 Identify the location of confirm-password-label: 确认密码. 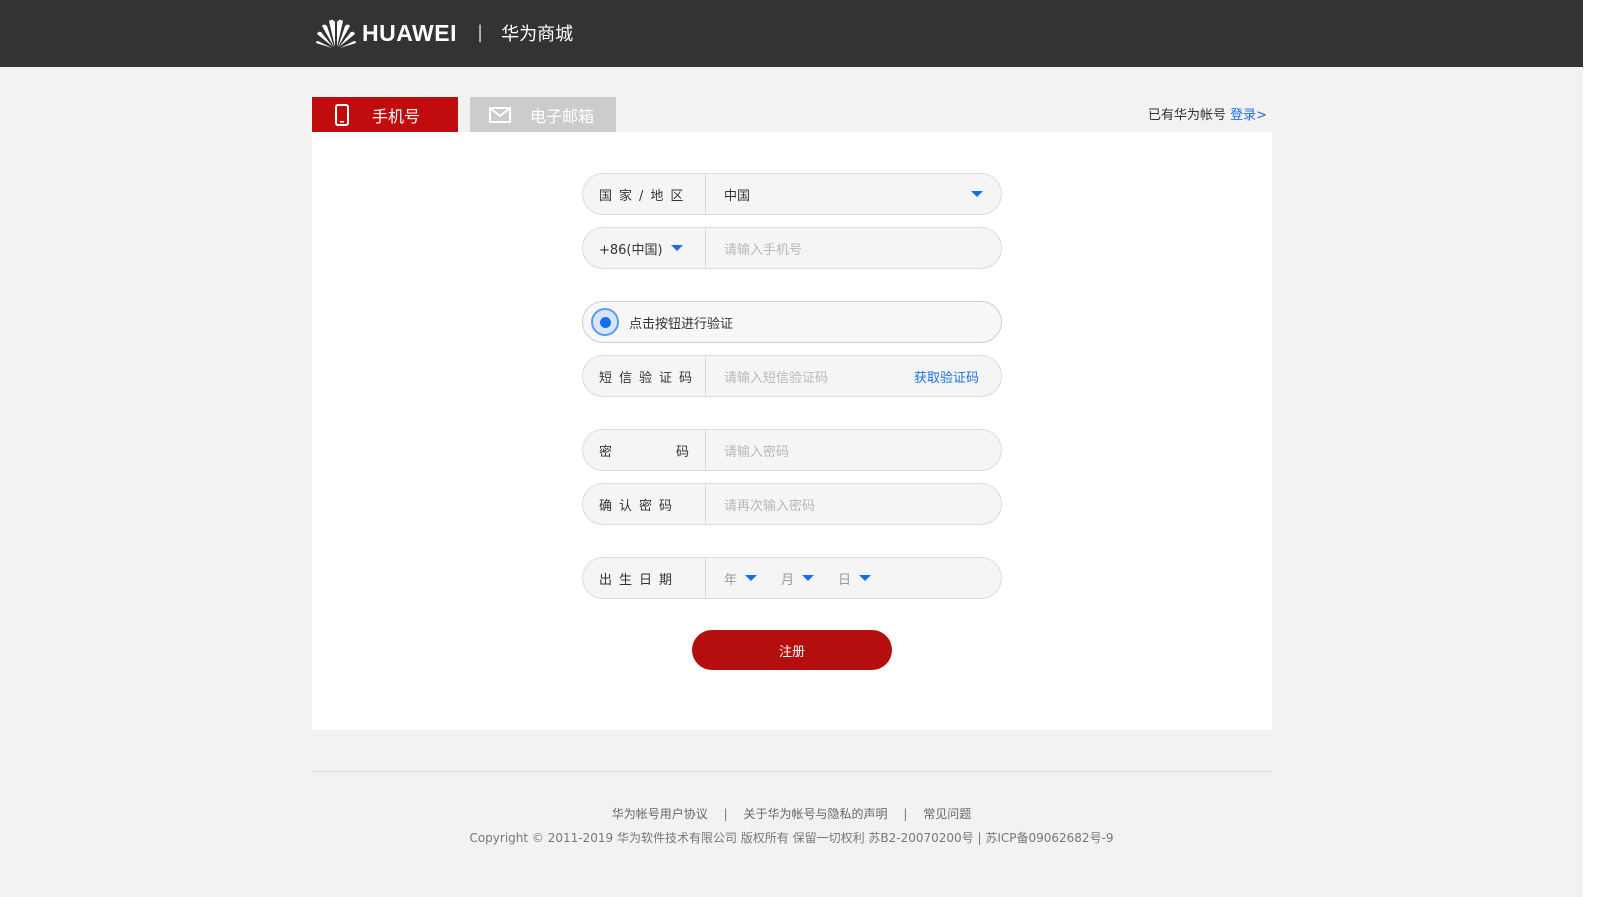
(644, 504).